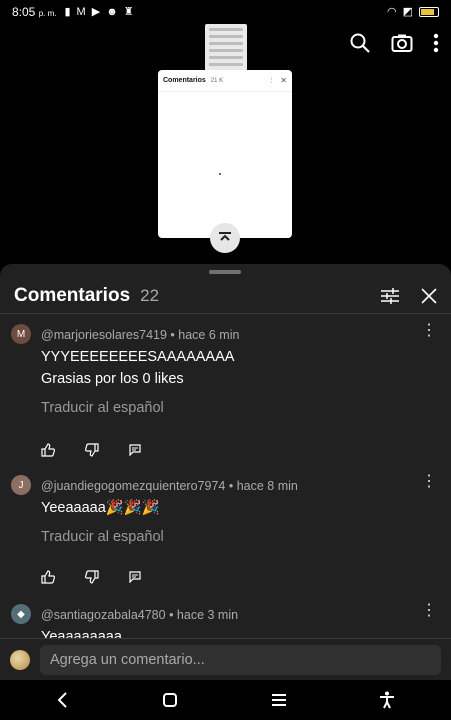 This screenshot has width=451, height=720. I want to click on expand-icon, so click(225, 236).